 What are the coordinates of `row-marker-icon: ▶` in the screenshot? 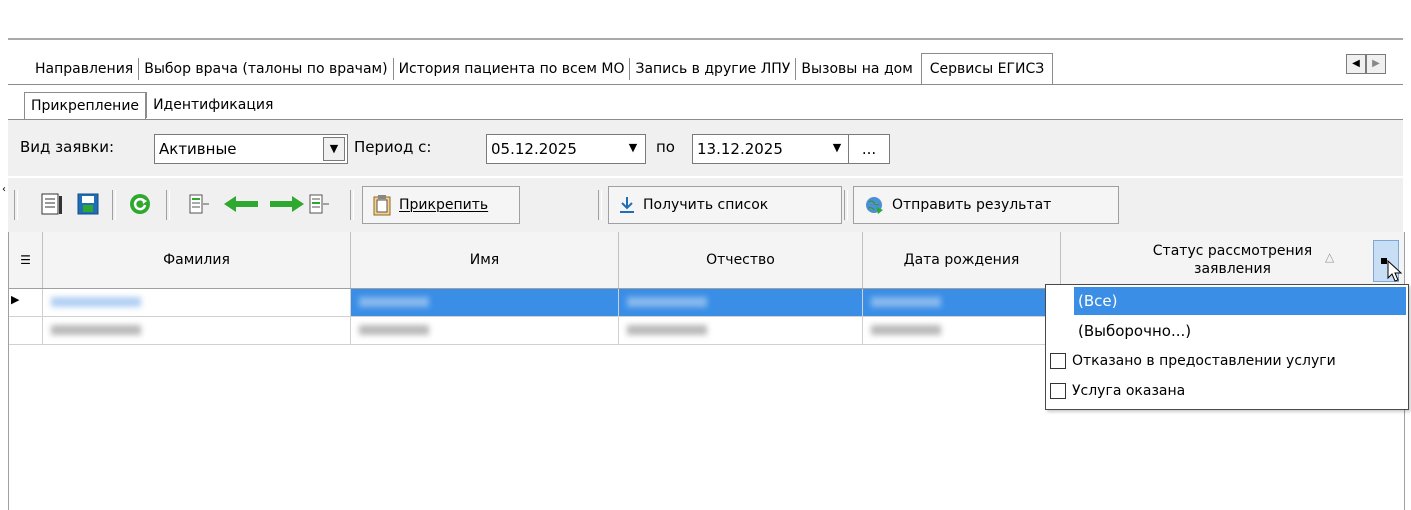 It's located at (15, 299).